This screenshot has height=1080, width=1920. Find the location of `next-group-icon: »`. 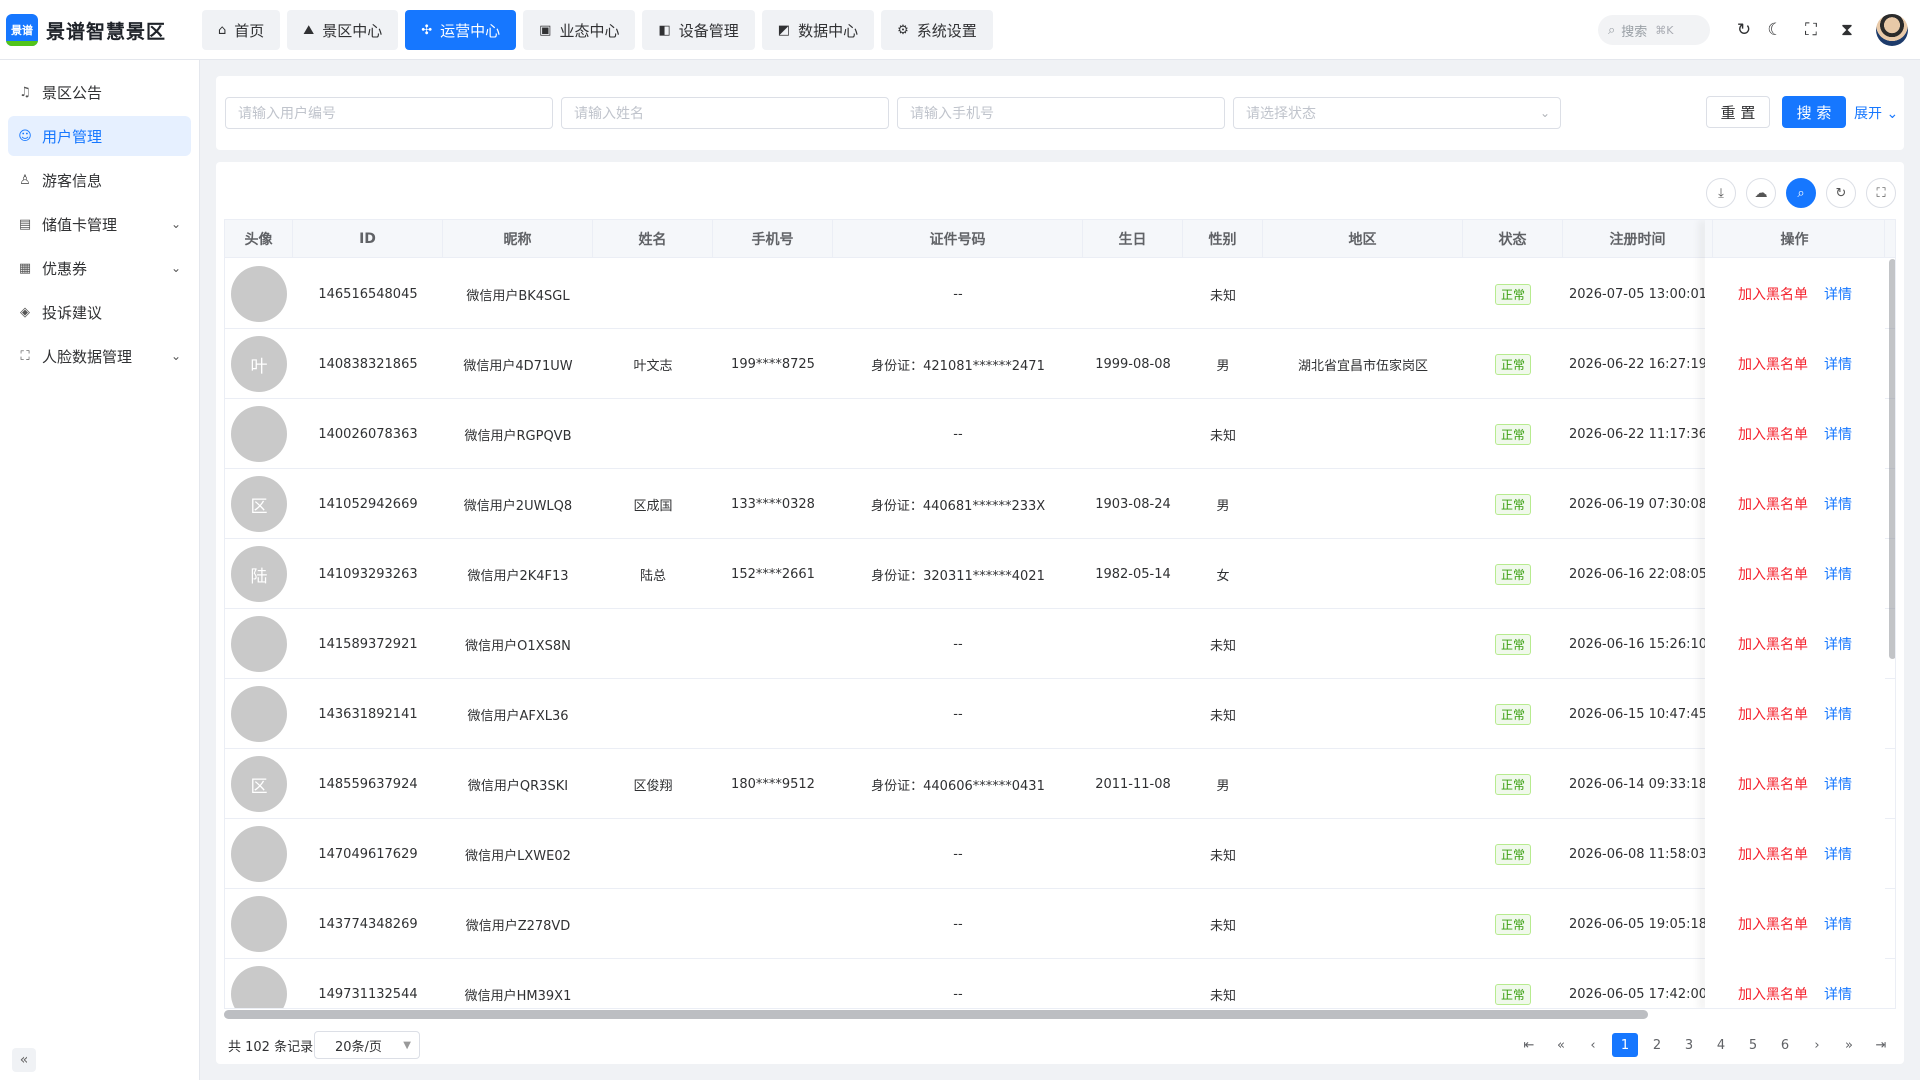

next-group-icon: » is located at coordinates (1849, 1045).